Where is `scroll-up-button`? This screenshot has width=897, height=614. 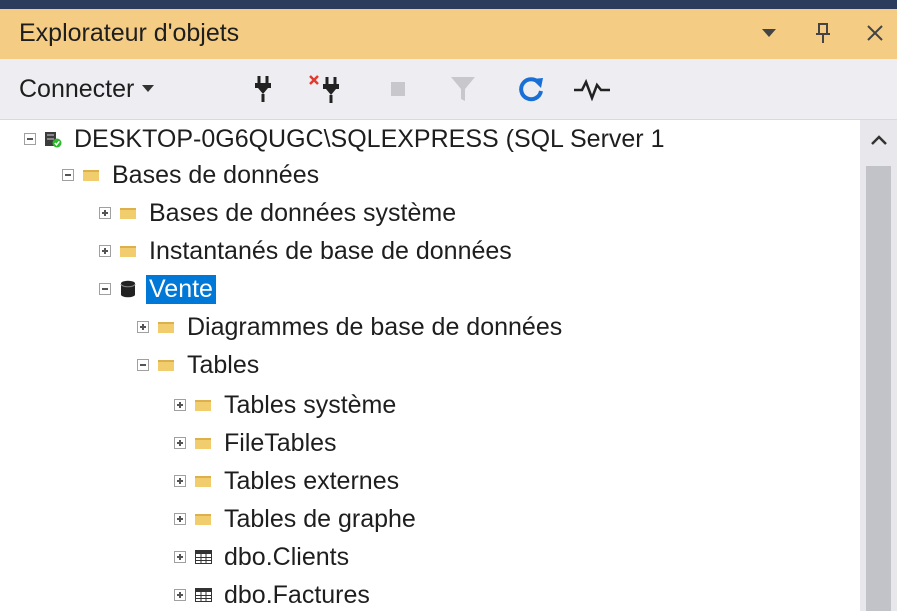 scroll-up-button is located at coordinates (878, 140).